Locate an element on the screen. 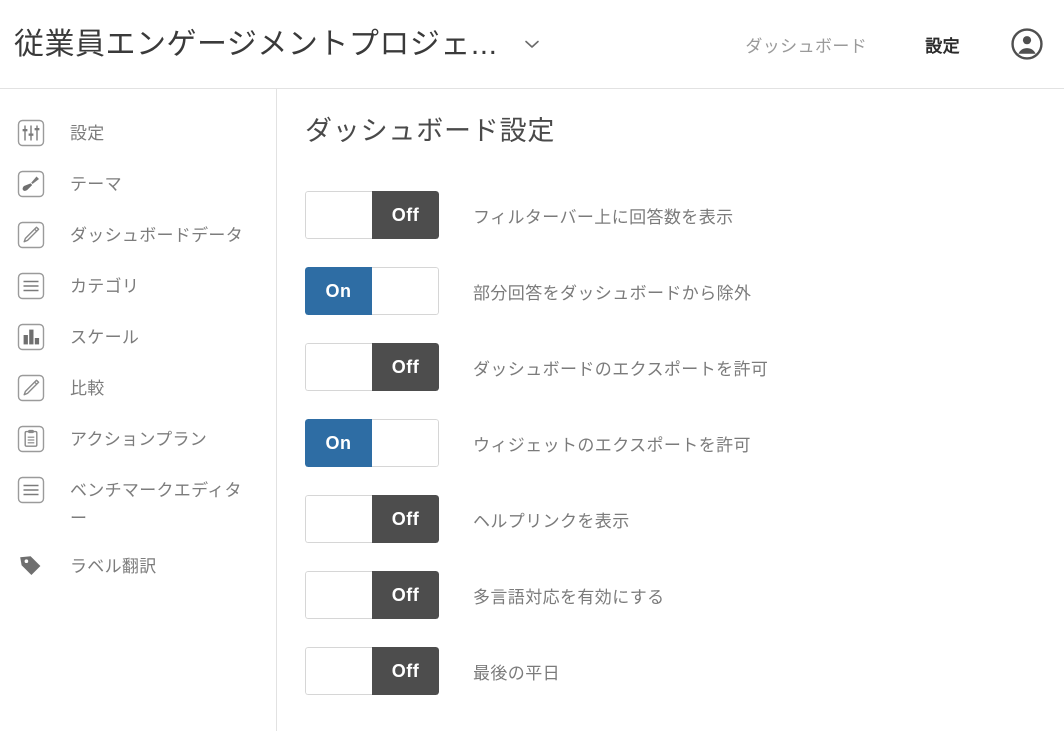 This screenshot has width=1064, height=731. setting-label: ウィジェットのエクスポートを許可 is located at coordinates (612, 445).